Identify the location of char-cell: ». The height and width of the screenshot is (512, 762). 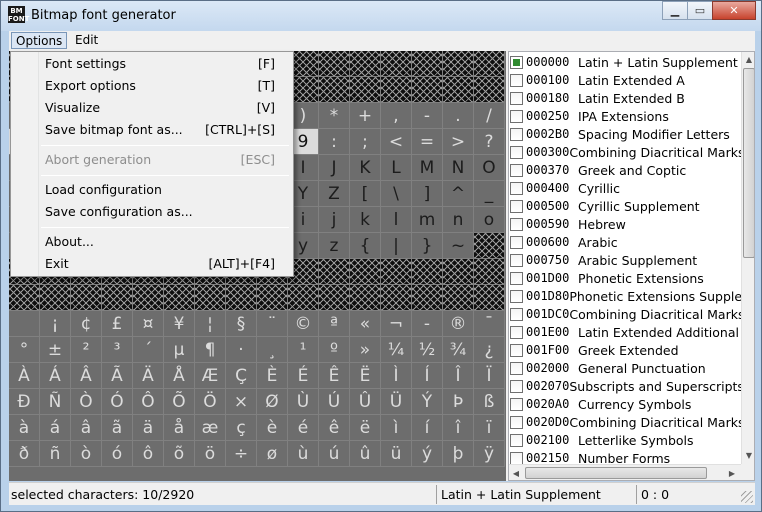
(365, 350).